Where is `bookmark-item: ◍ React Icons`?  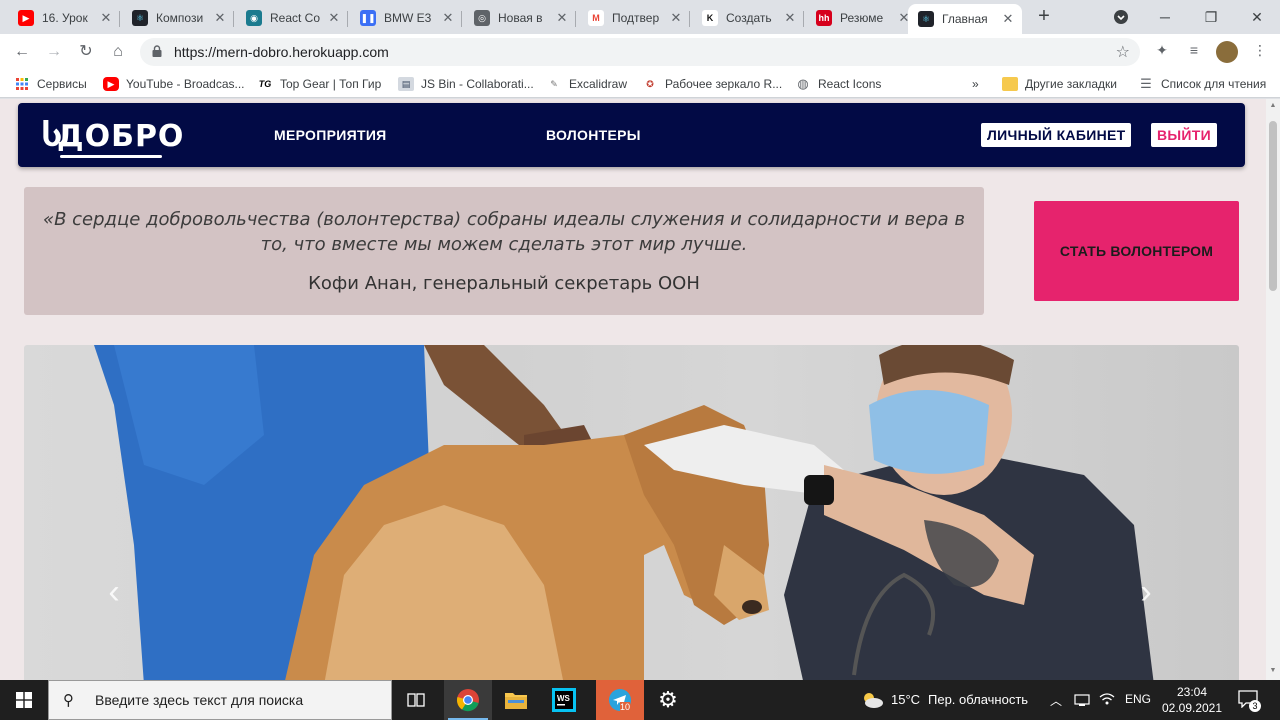
bookmark-item: ◍ React Icons is located at coordinates (838, 84).